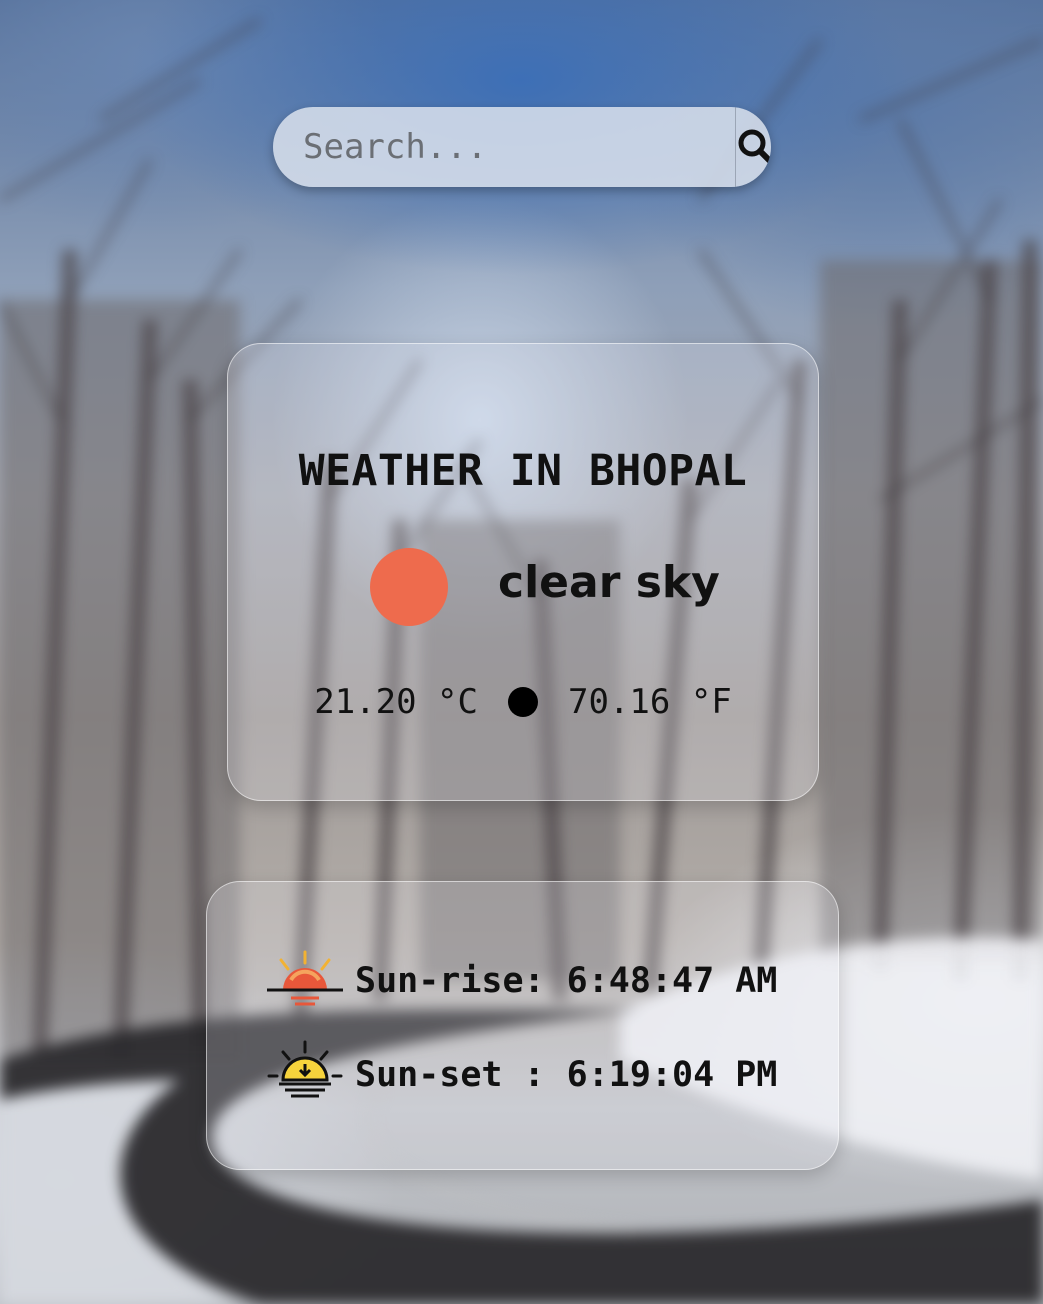 The height and width of the screenshot is (1304, 1043). What do you see at coordinates (609, 582) in the screenshot?
I see `weather-condition: clear sky` at bounding box center [609, 582].